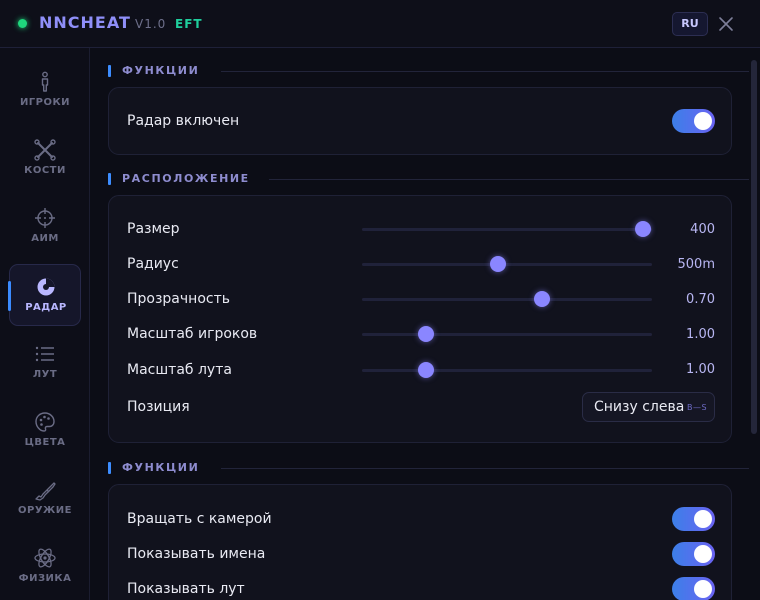 The height and width of the screenshot is (600, 760). Describe the element at coordinates (45, 238) in the screenshot. I see `sidebar-item-label: АИМ` at that location.